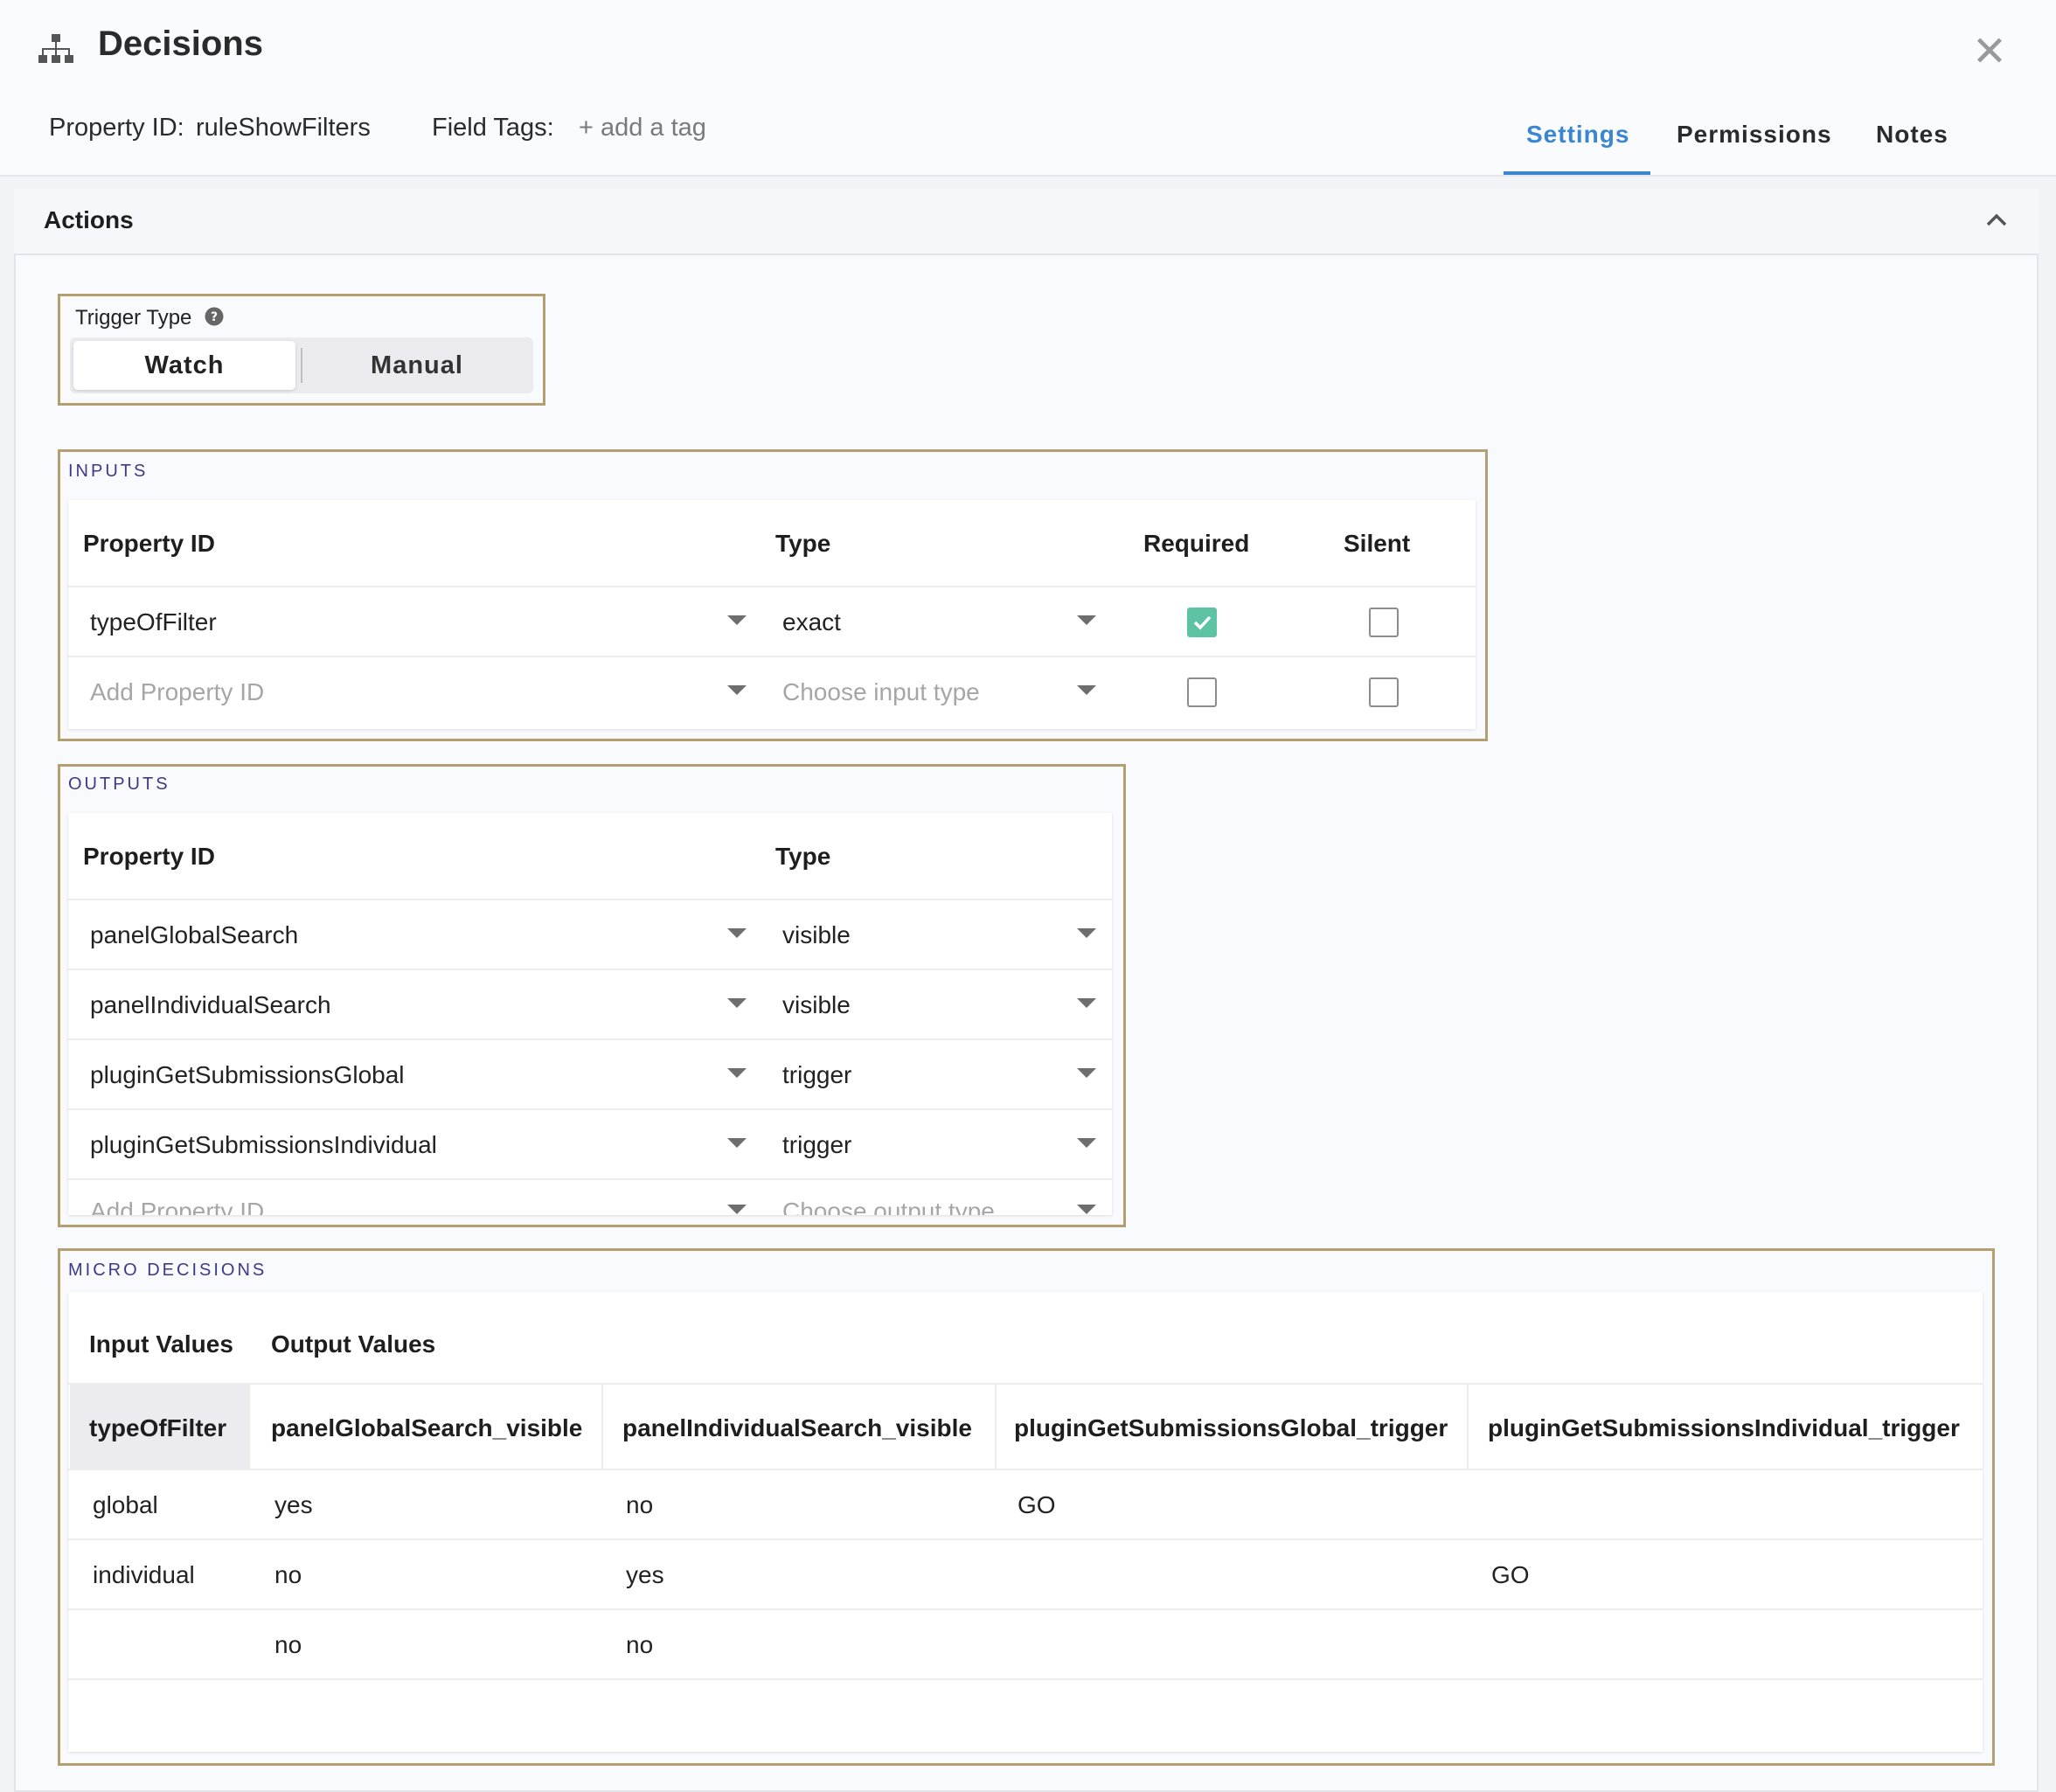  I want to click on trigger-type-label: Trigger Type, so click(133, 318).